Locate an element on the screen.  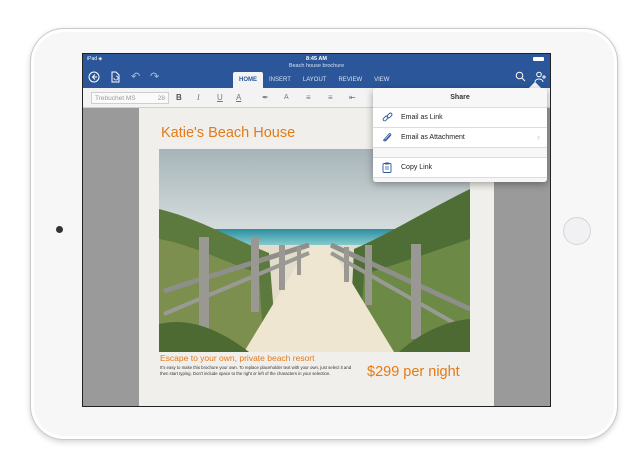
numbered-list-icon: ≡ is located at coordinates (330, 98).